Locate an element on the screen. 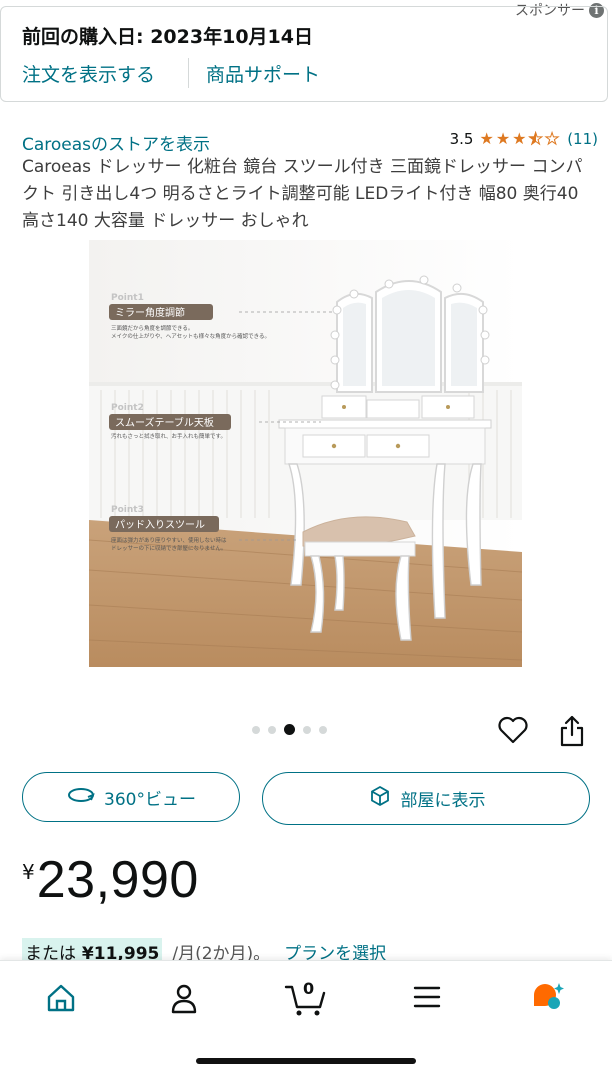  product-support-link: 商品サポート is located at coordinates (263, 73).